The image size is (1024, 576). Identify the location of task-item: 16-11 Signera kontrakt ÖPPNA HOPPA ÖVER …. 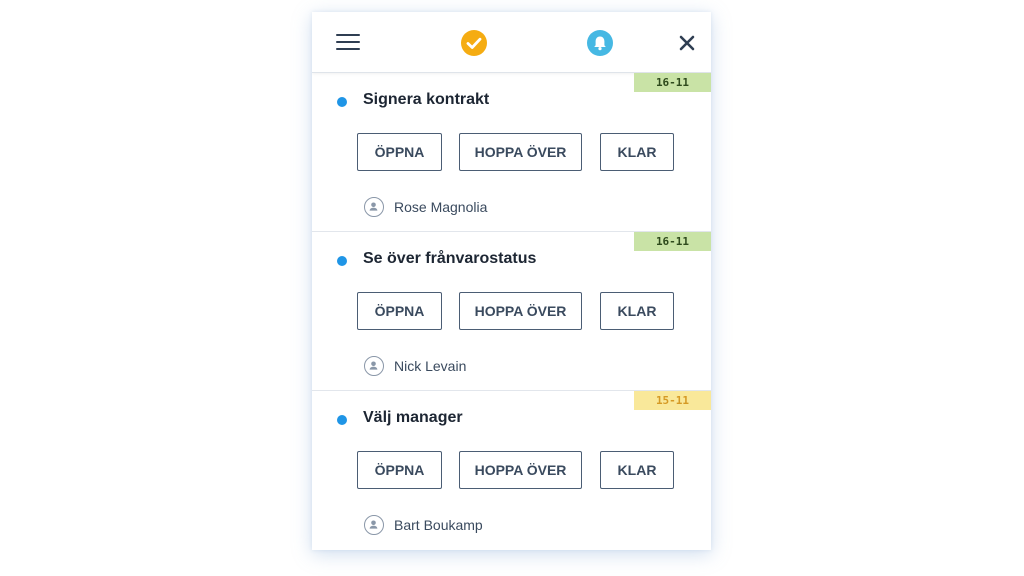
(511, 152).